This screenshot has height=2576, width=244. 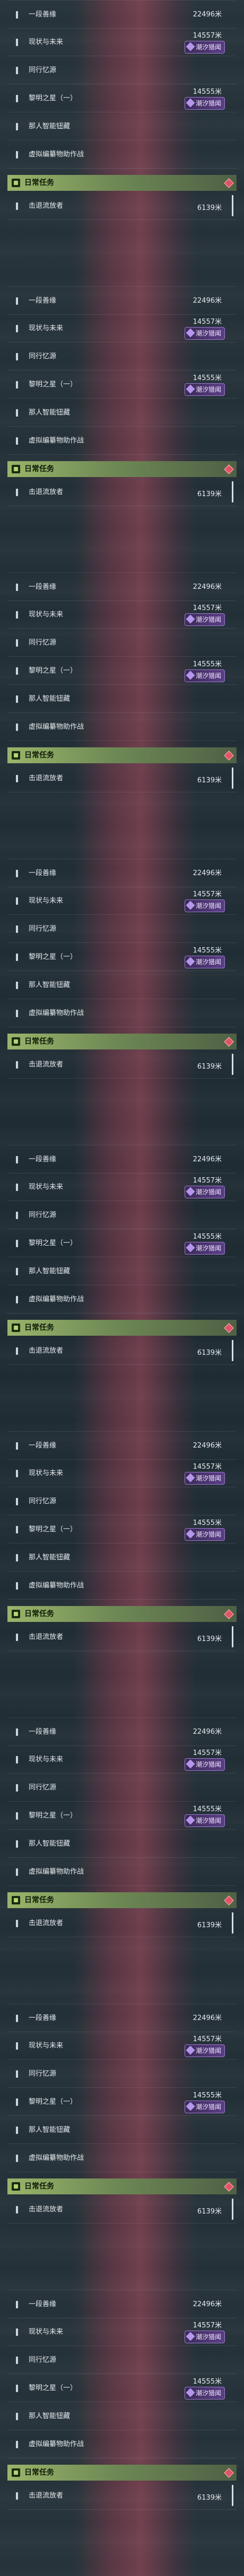 What do you see at coordinates (57, 441) in the screenshot?
I see `quest-name: 虚拟编纂物助作战` at bounding box center [57, 441].